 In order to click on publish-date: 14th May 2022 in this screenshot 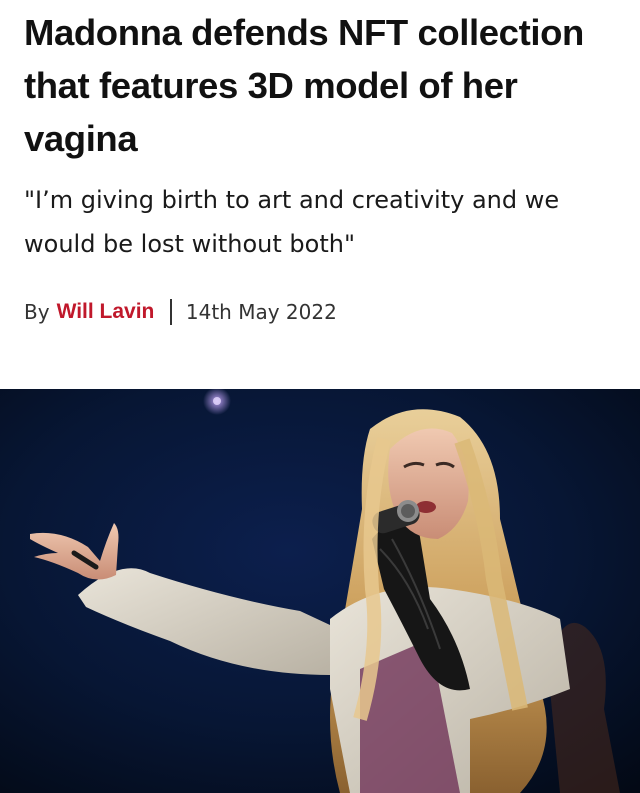, I will do `click(261, 312)`.